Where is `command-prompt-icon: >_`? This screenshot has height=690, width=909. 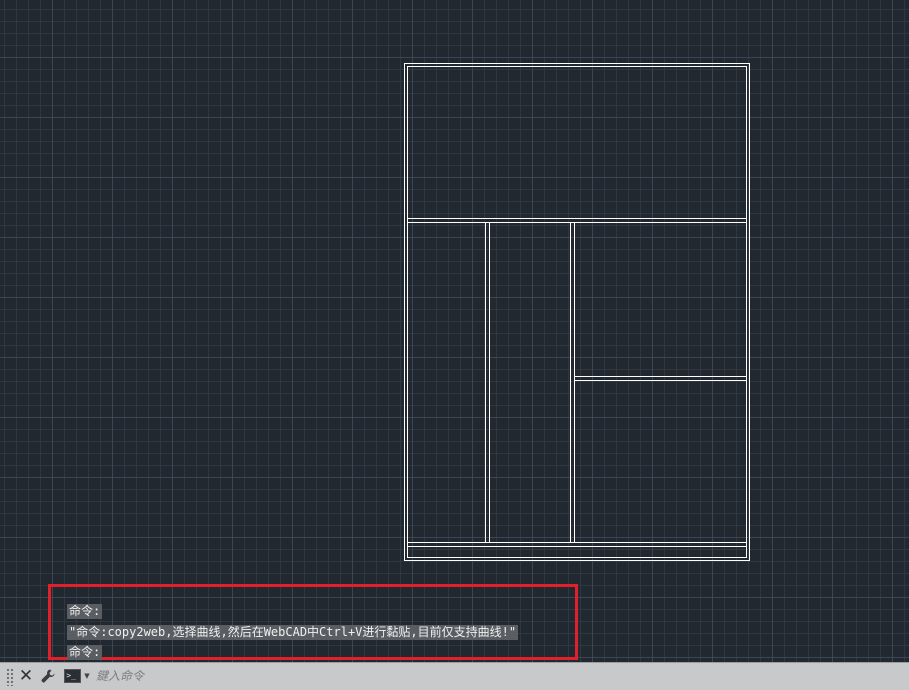
command-prompt-icon: >_ is located at coordinates (73, 676).